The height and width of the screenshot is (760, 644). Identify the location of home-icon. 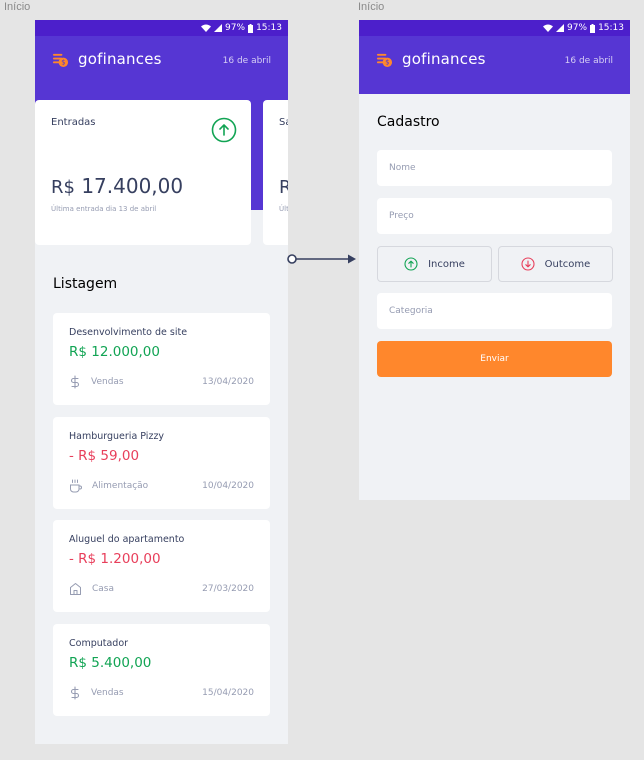
(75, 589).